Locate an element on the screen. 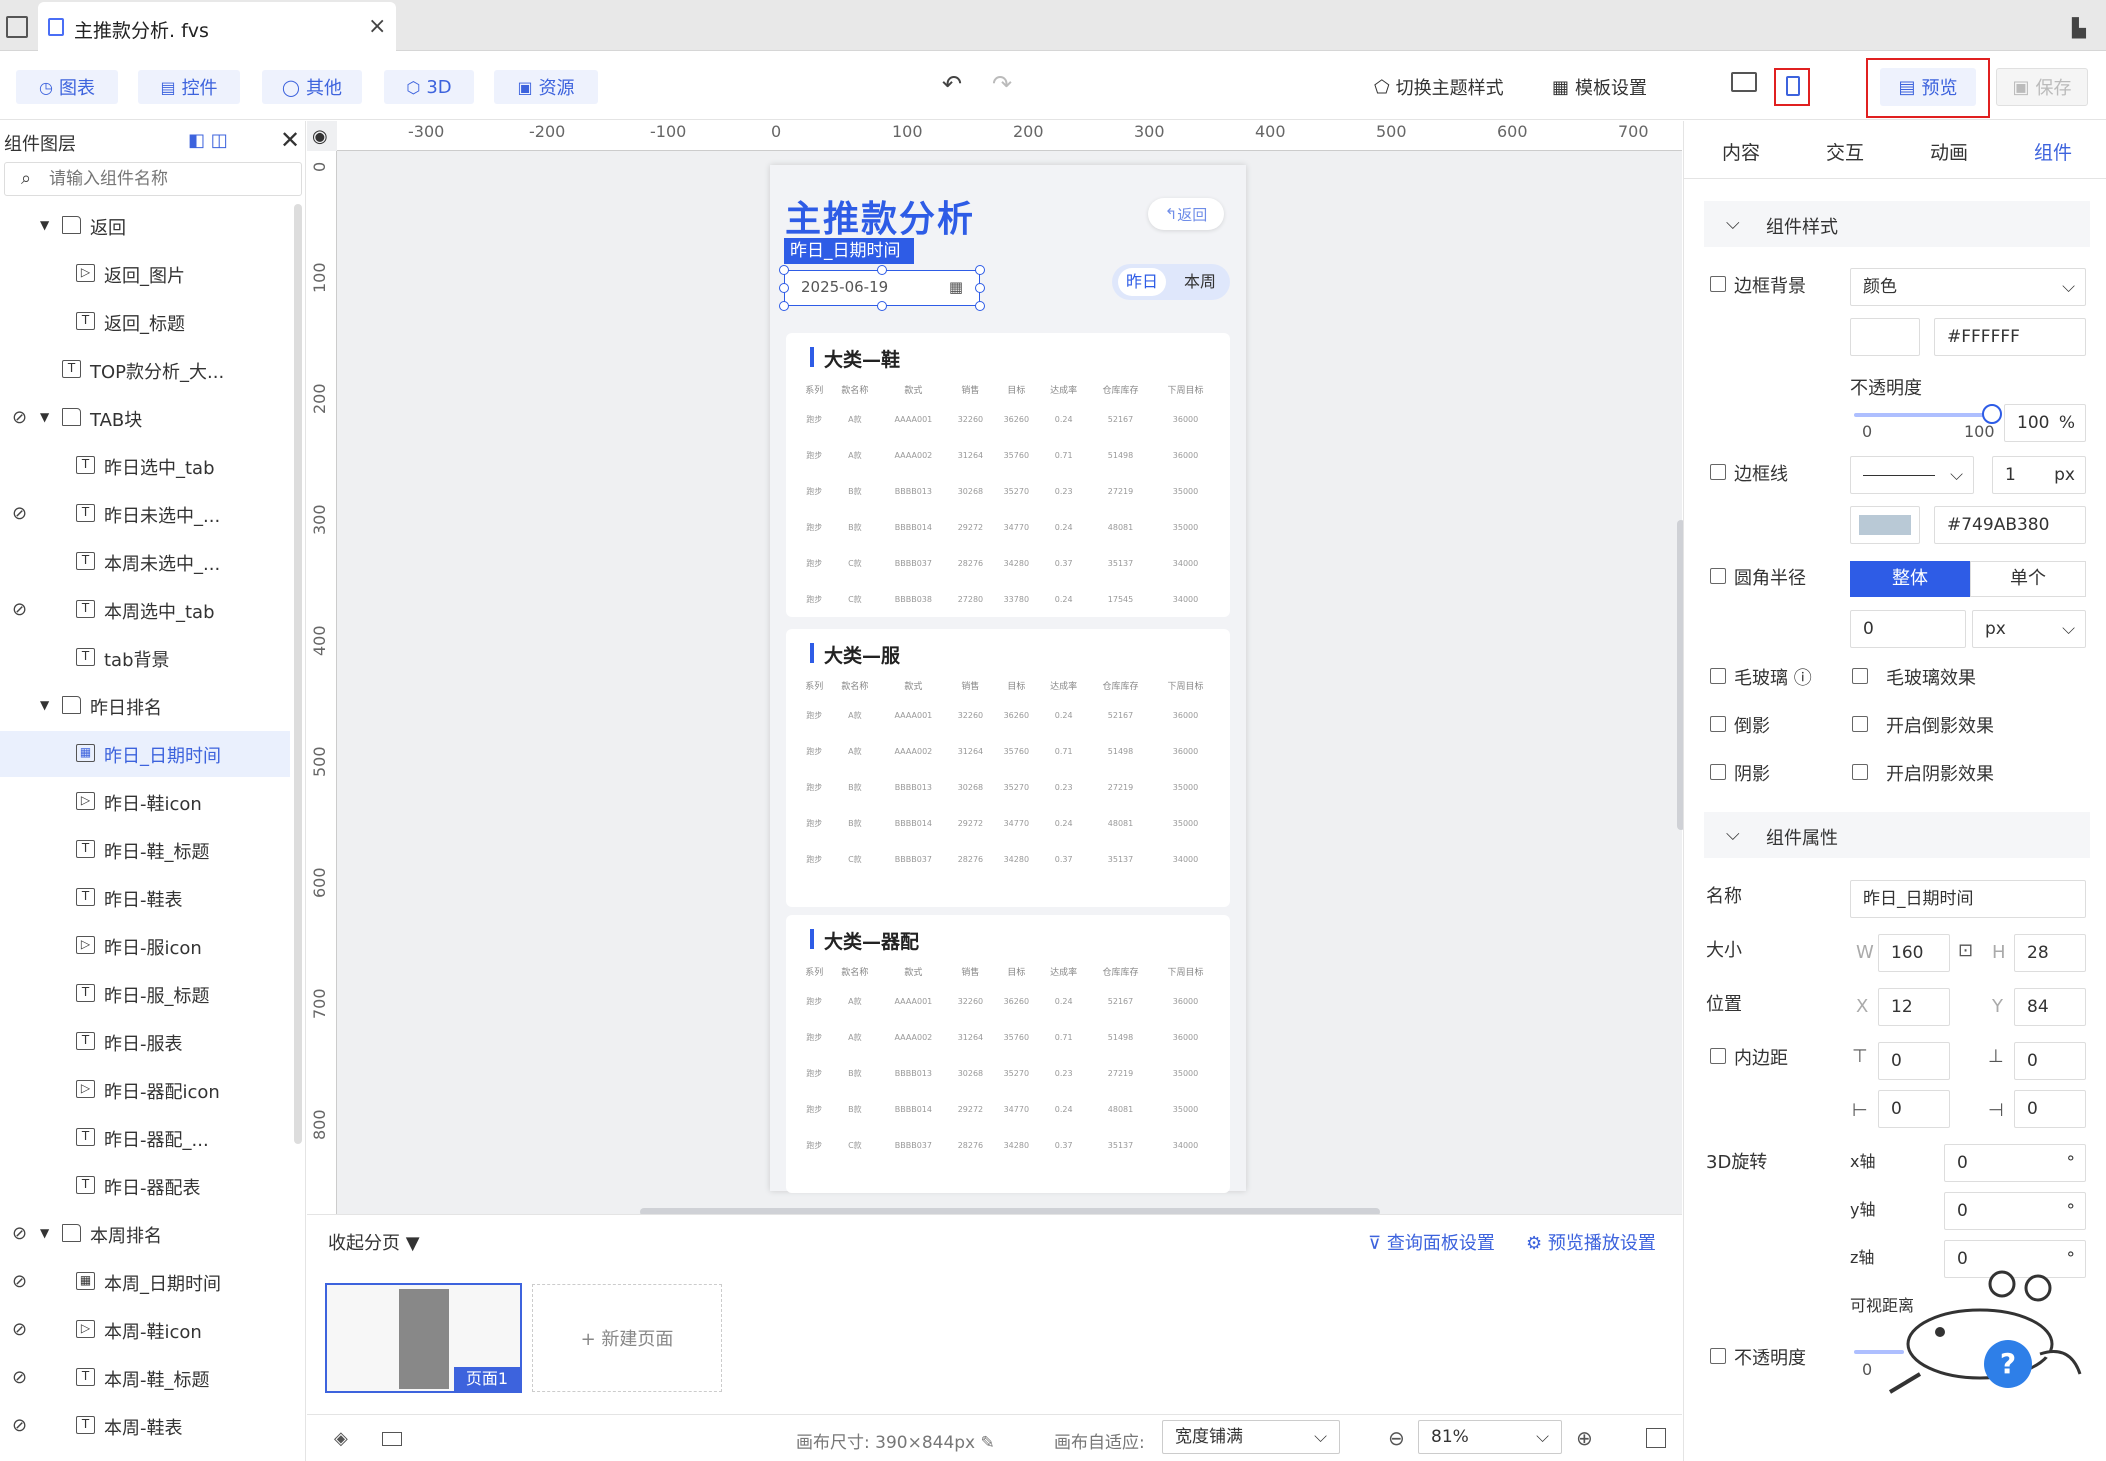  app-window-icon is located at coordinates (17, 27).